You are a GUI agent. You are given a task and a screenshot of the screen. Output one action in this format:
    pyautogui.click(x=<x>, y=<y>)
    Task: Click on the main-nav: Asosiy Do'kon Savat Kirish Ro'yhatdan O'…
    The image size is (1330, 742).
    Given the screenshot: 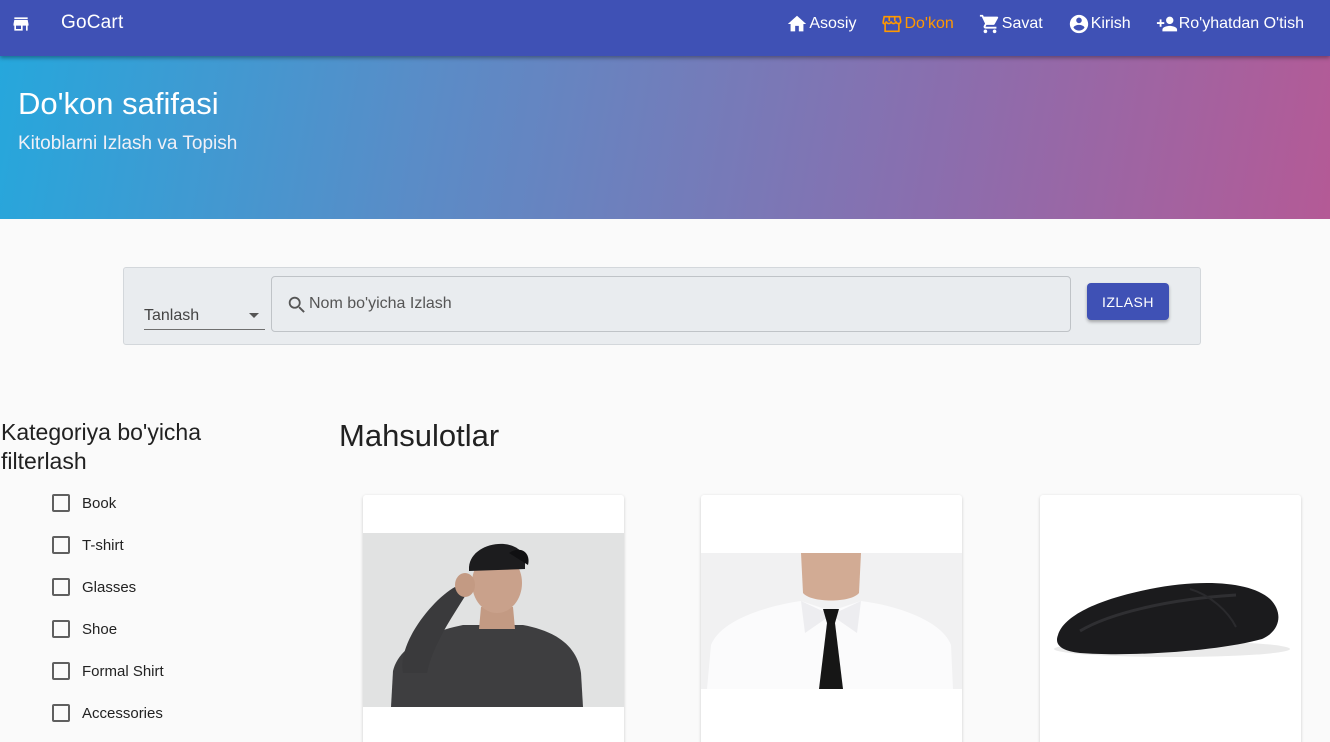 What is the action you would take?
    pyautogui.click(x=1045, y=24)
    